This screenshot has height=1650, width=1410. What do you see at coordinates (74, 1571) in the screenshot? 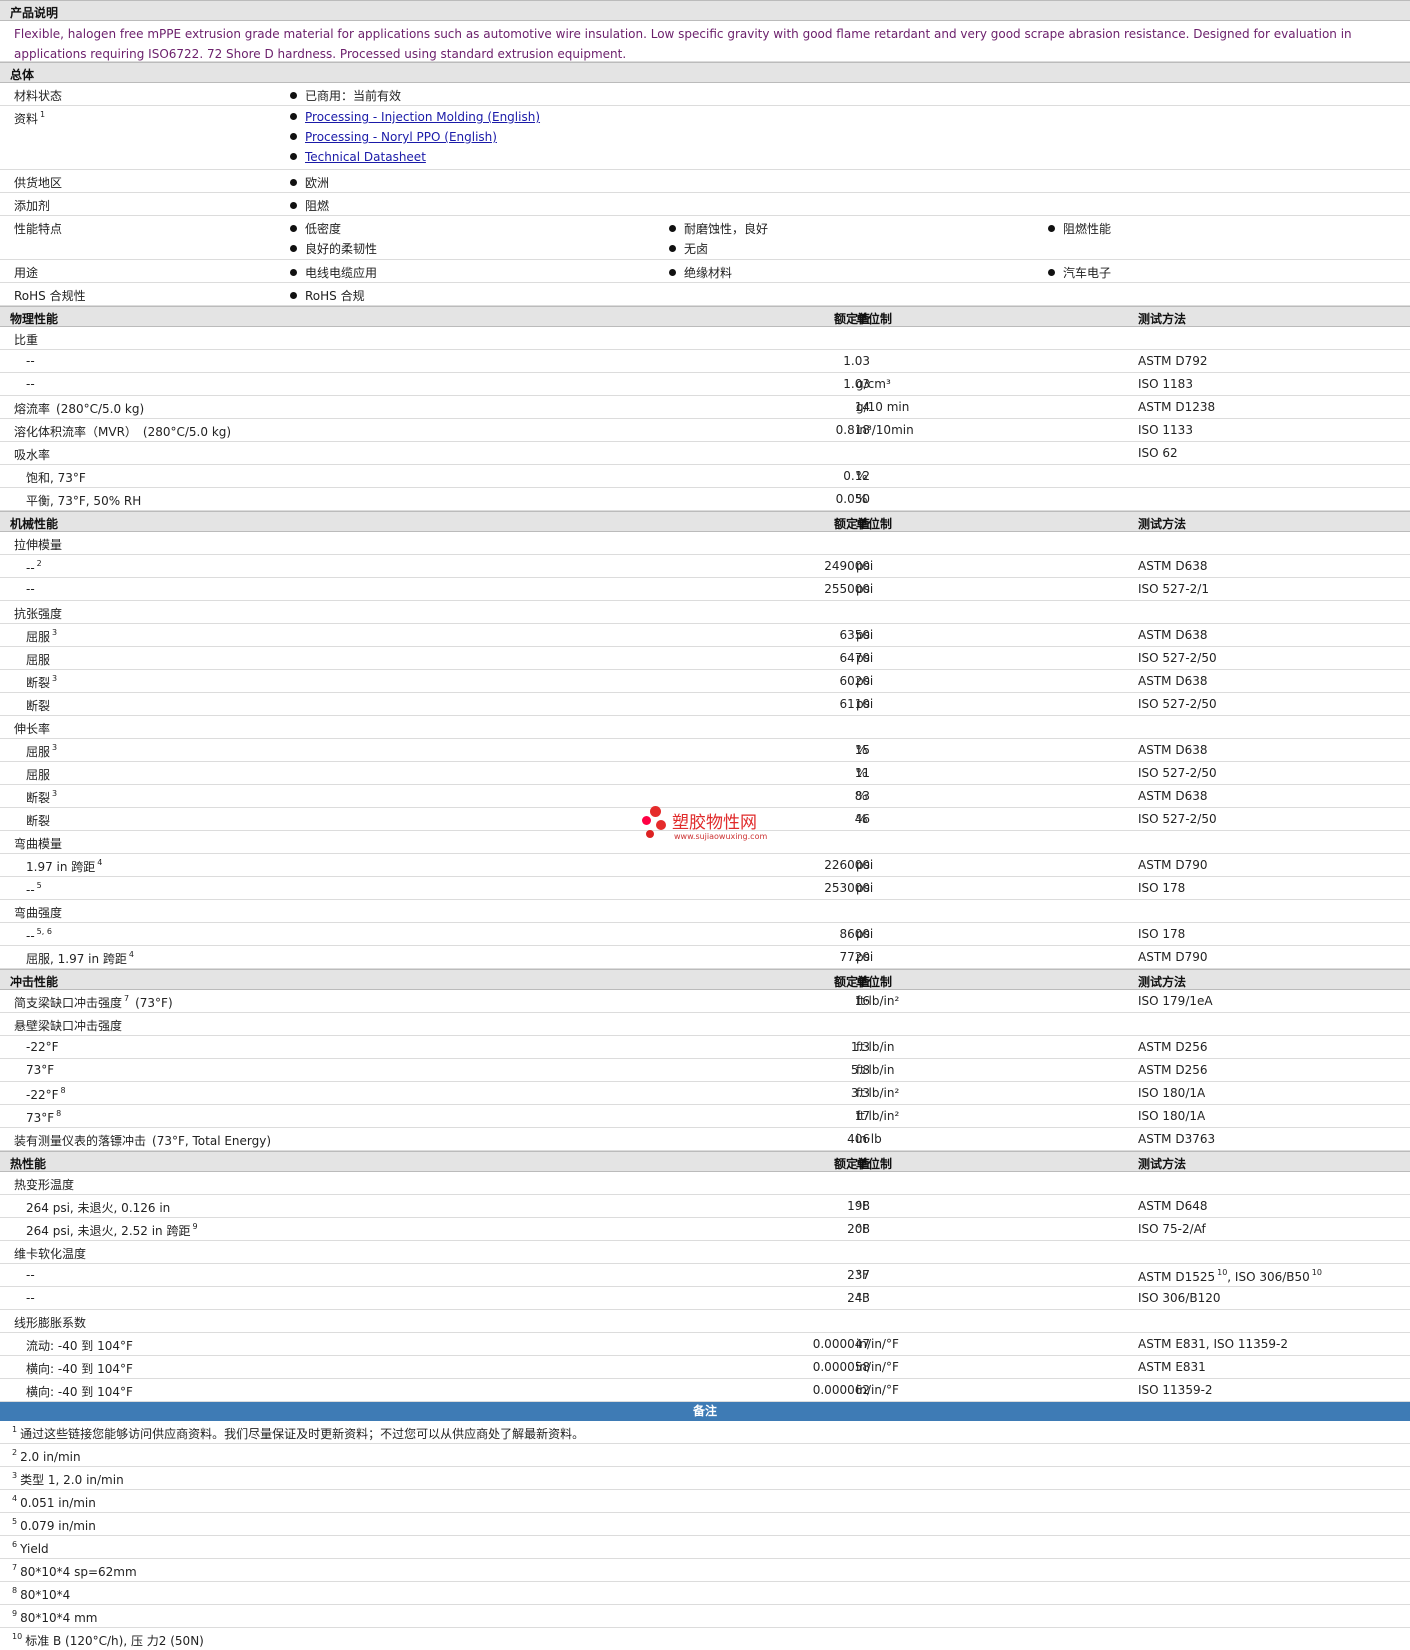
I see `footnote: 7 80*10*4 sp=62mm` at bounding box center [74, 1571].